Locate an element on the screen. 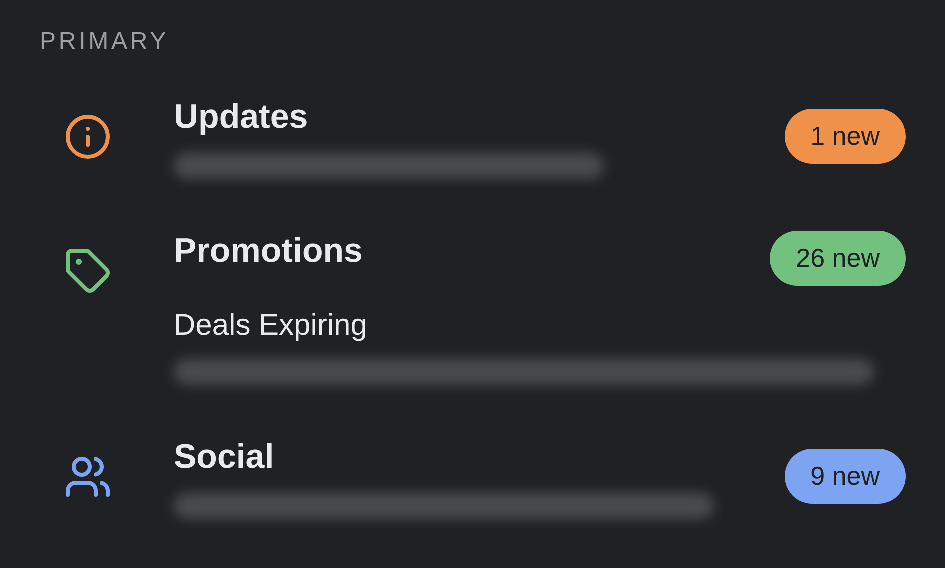  info-icon is located at coordinates (88, 137).